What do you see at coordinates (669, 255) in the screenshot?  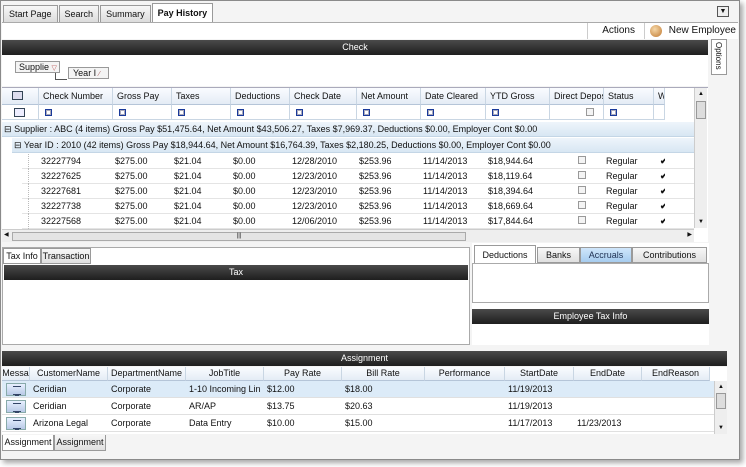 I see `tab-contributions: Contributions` at bounding box center [669, 255].